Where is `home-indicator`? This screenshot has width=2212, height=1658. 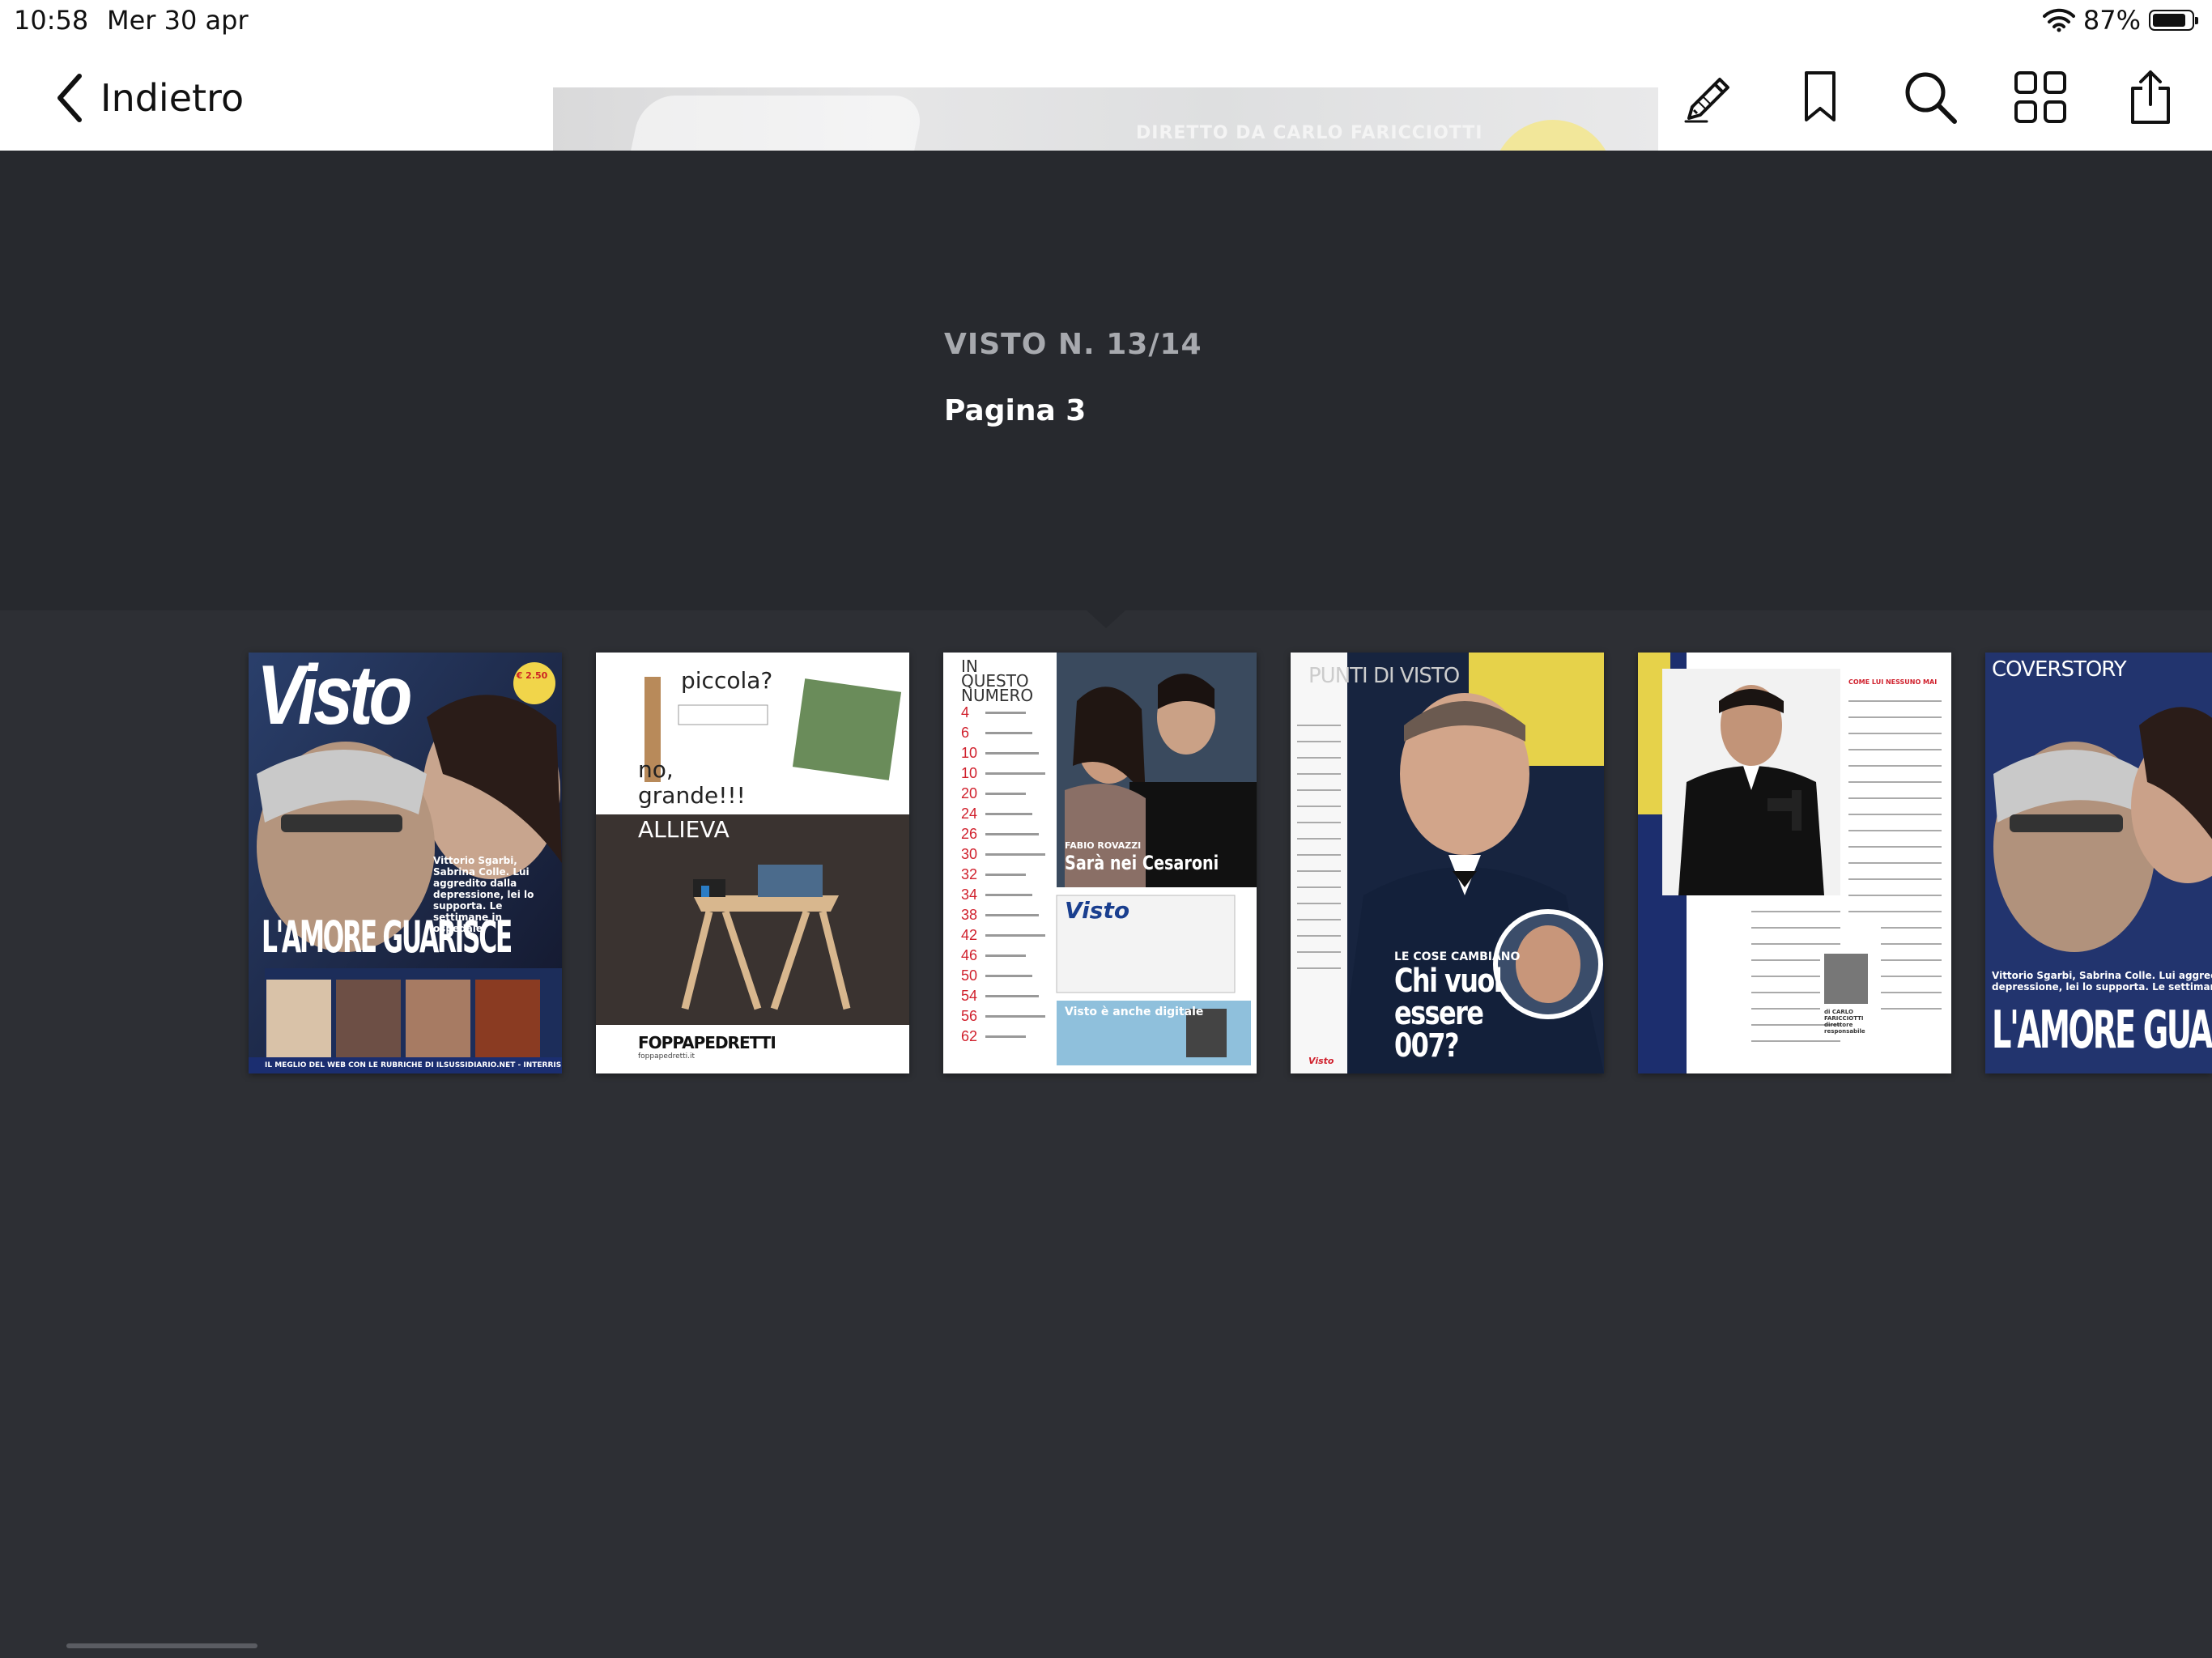
home-indicator is located at coordinates (162, 1645).